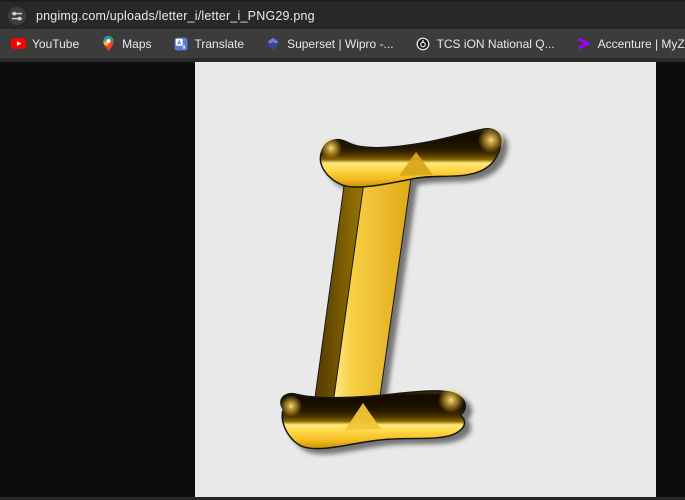  What do you see at coordinates (181, 44) in the screenshot?
I see `google-translate-icon: A a` at bounding box center [181, 44].